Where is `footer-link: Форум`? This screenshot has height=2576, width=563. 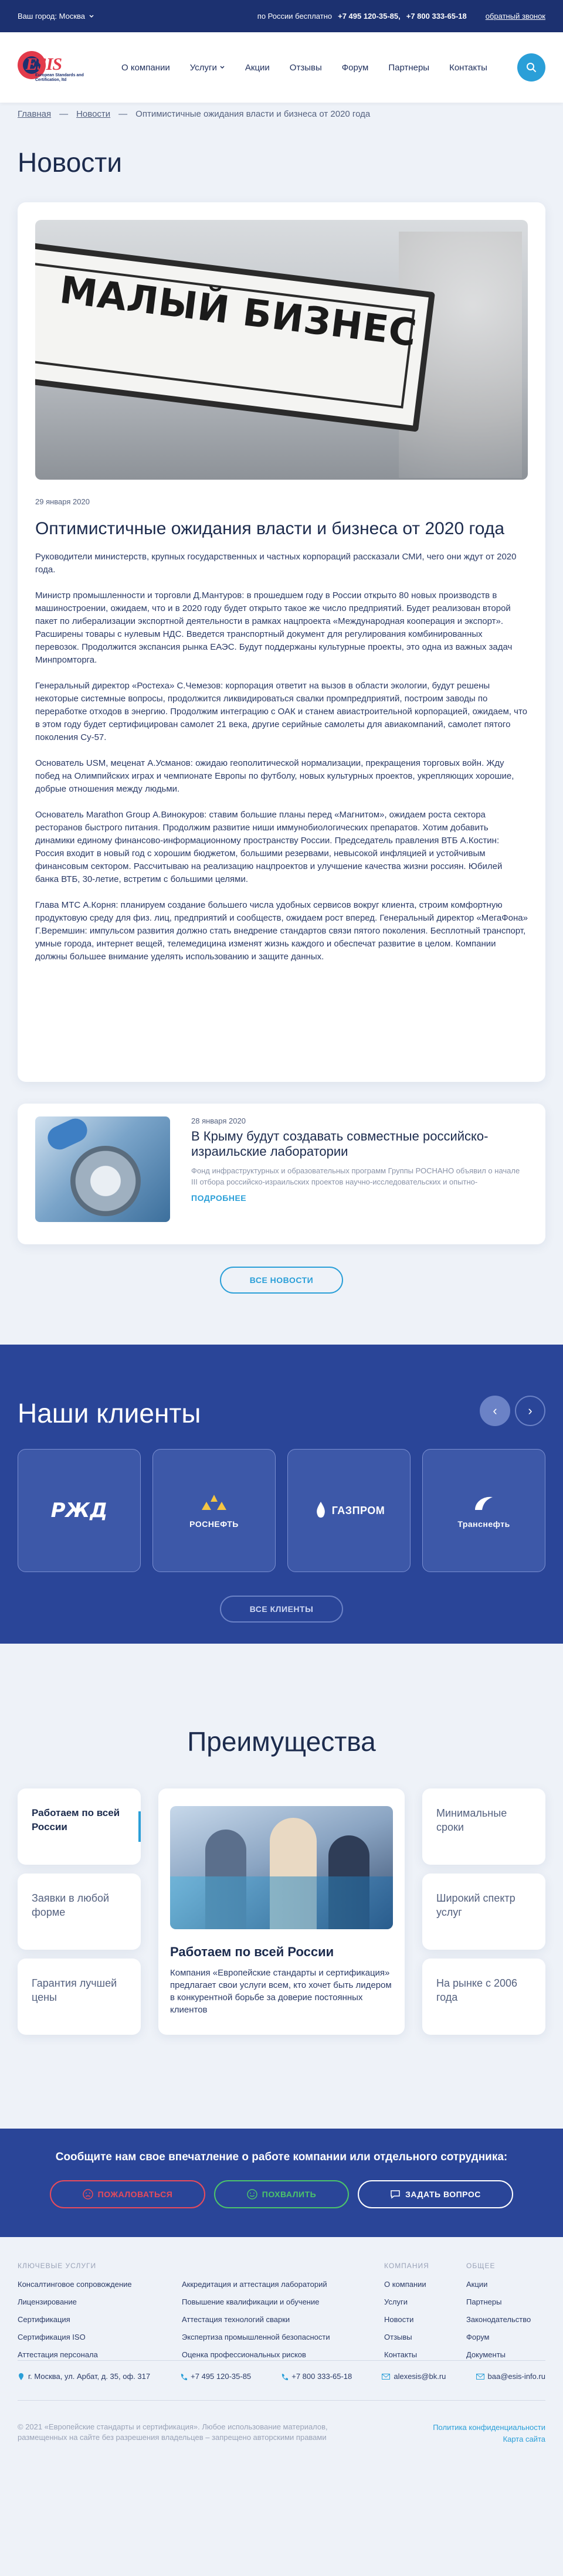
footer-link: Форум is located at coordinates (498, 2337).